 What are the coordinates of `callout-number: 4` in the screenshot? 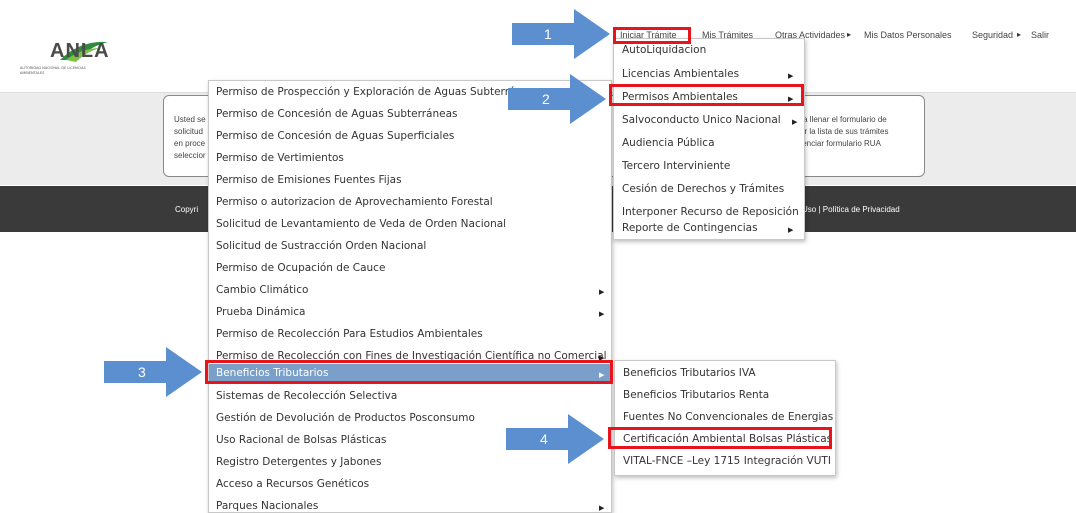 It's located at (544, 439).